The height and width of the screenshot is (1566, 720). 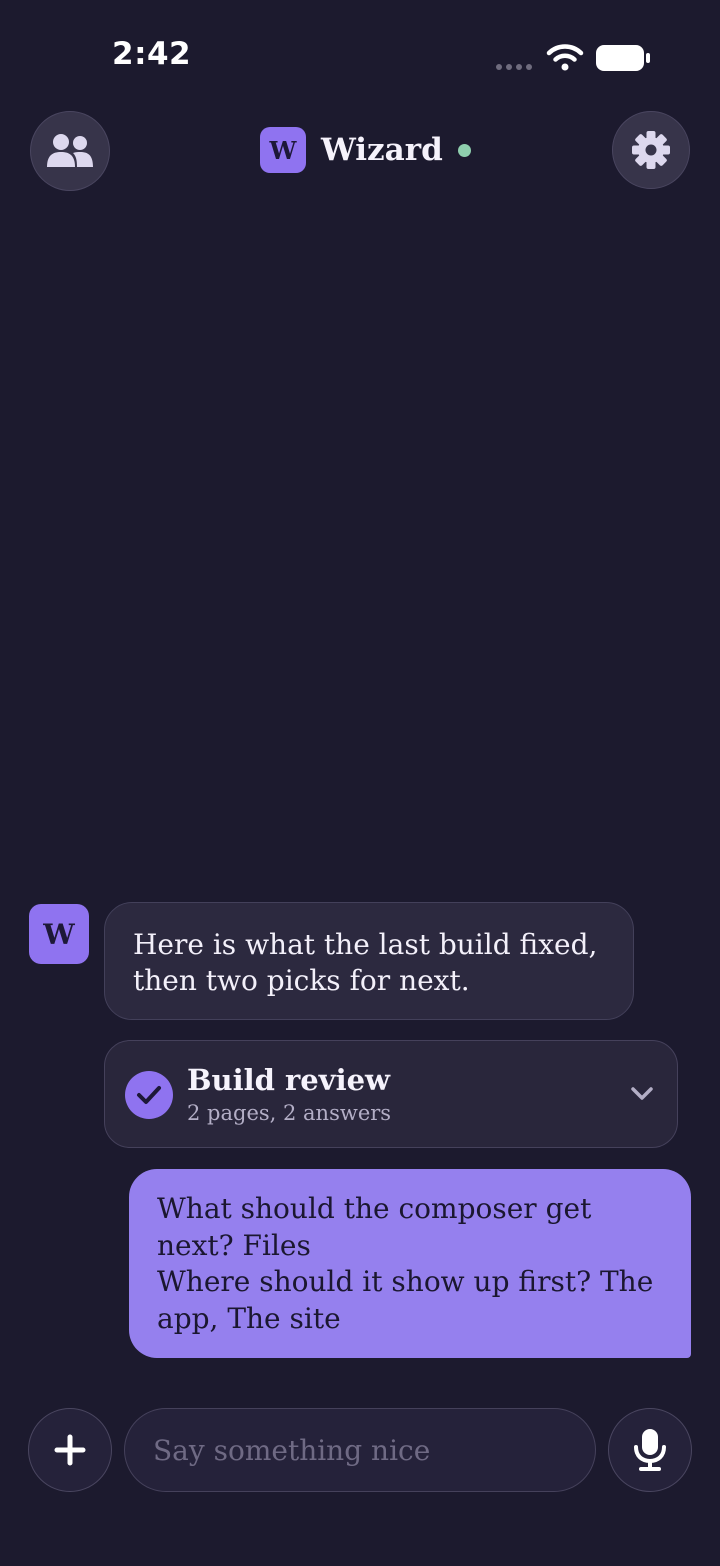 I want to click on message-text-line: app, The site, so click(x=249, y=1318).